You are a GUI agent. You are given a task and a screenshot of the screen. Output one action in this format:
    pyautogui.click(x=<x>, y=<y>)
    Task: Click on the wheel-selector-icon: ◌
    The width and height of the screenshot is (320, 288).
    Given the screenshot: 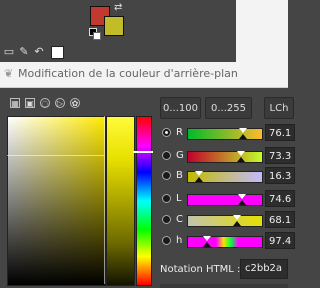 What is the action you would take?
    pyautogui.click(x=45, y=103)
    